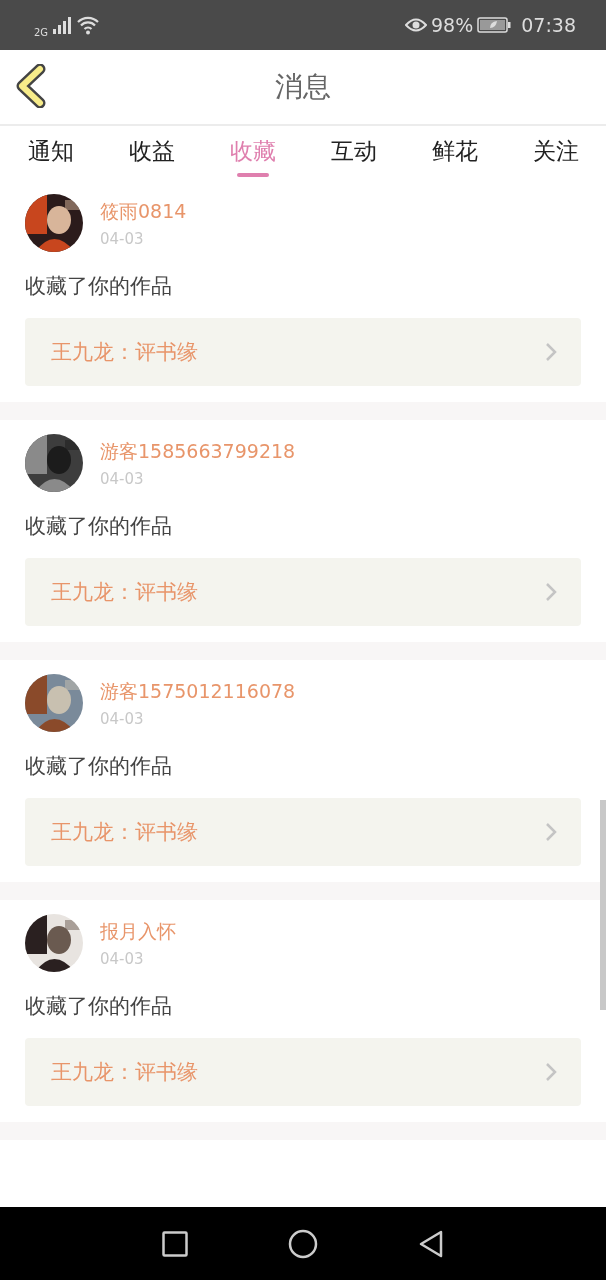  I want to click on page-title: 消息, so click(303, 87).